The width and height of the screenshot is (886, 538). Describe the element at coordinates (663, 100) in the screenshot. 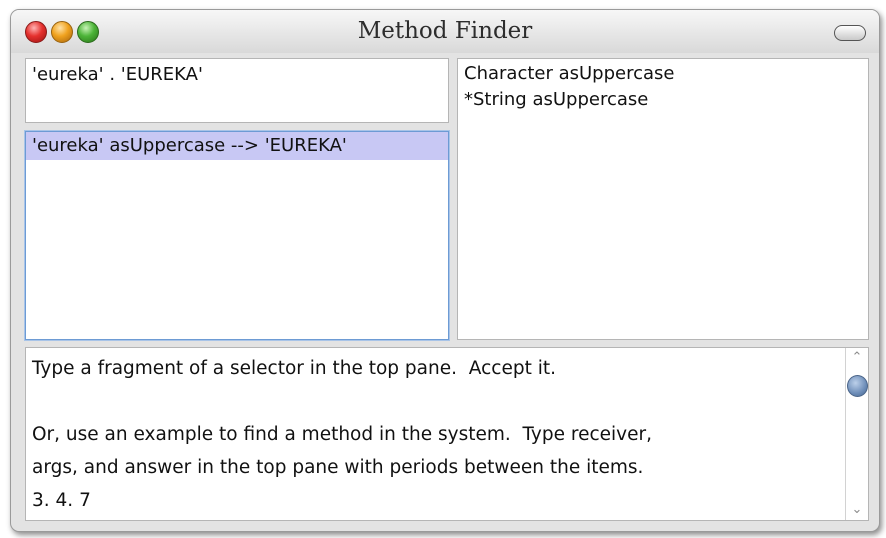

I see `results-list-item: *String asUppercase` at that location.